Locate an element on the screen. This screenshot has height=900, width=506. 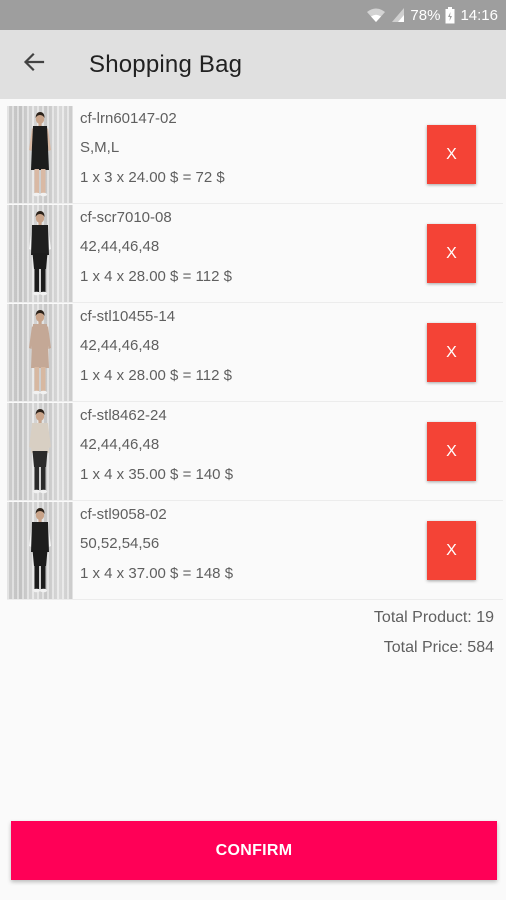
cart-totals: Total Product: 19 Total Price: 584 is located at coordinates (434, 638).